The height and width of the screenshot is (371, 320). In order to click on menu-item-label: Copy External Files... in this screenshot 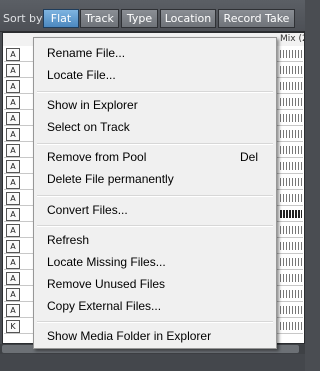, I will do `click(104, 306)`.